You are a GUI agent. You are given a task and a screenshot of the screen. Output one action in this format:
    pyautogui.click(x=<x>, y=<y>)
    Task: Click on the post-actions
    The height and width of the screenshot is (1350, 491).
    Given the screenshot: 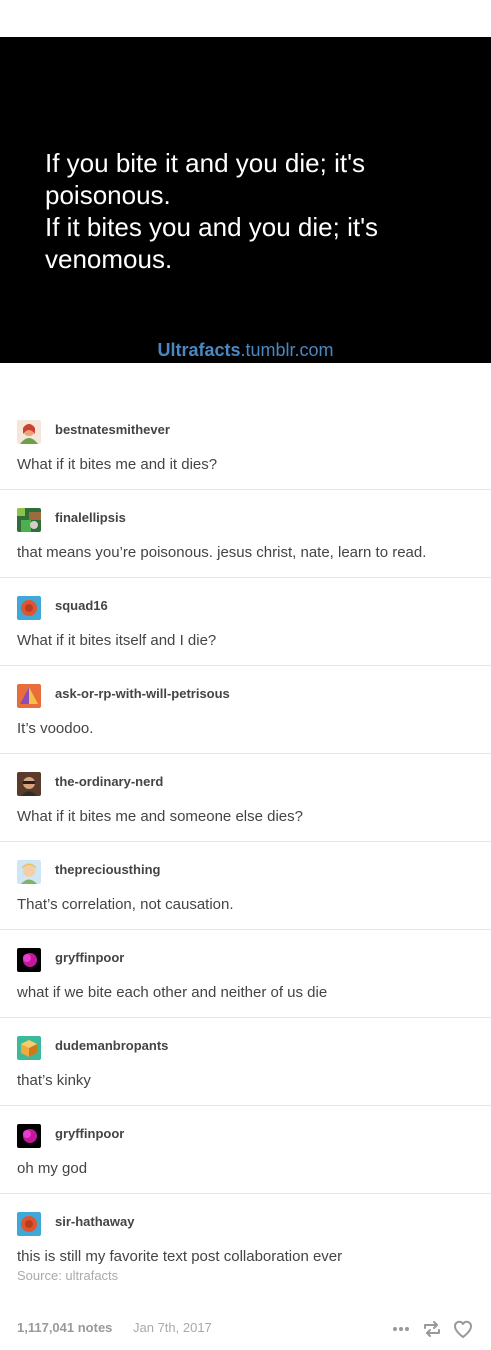 What is the action you would take?
    pyautogui.click(x=432, y=1329)
    